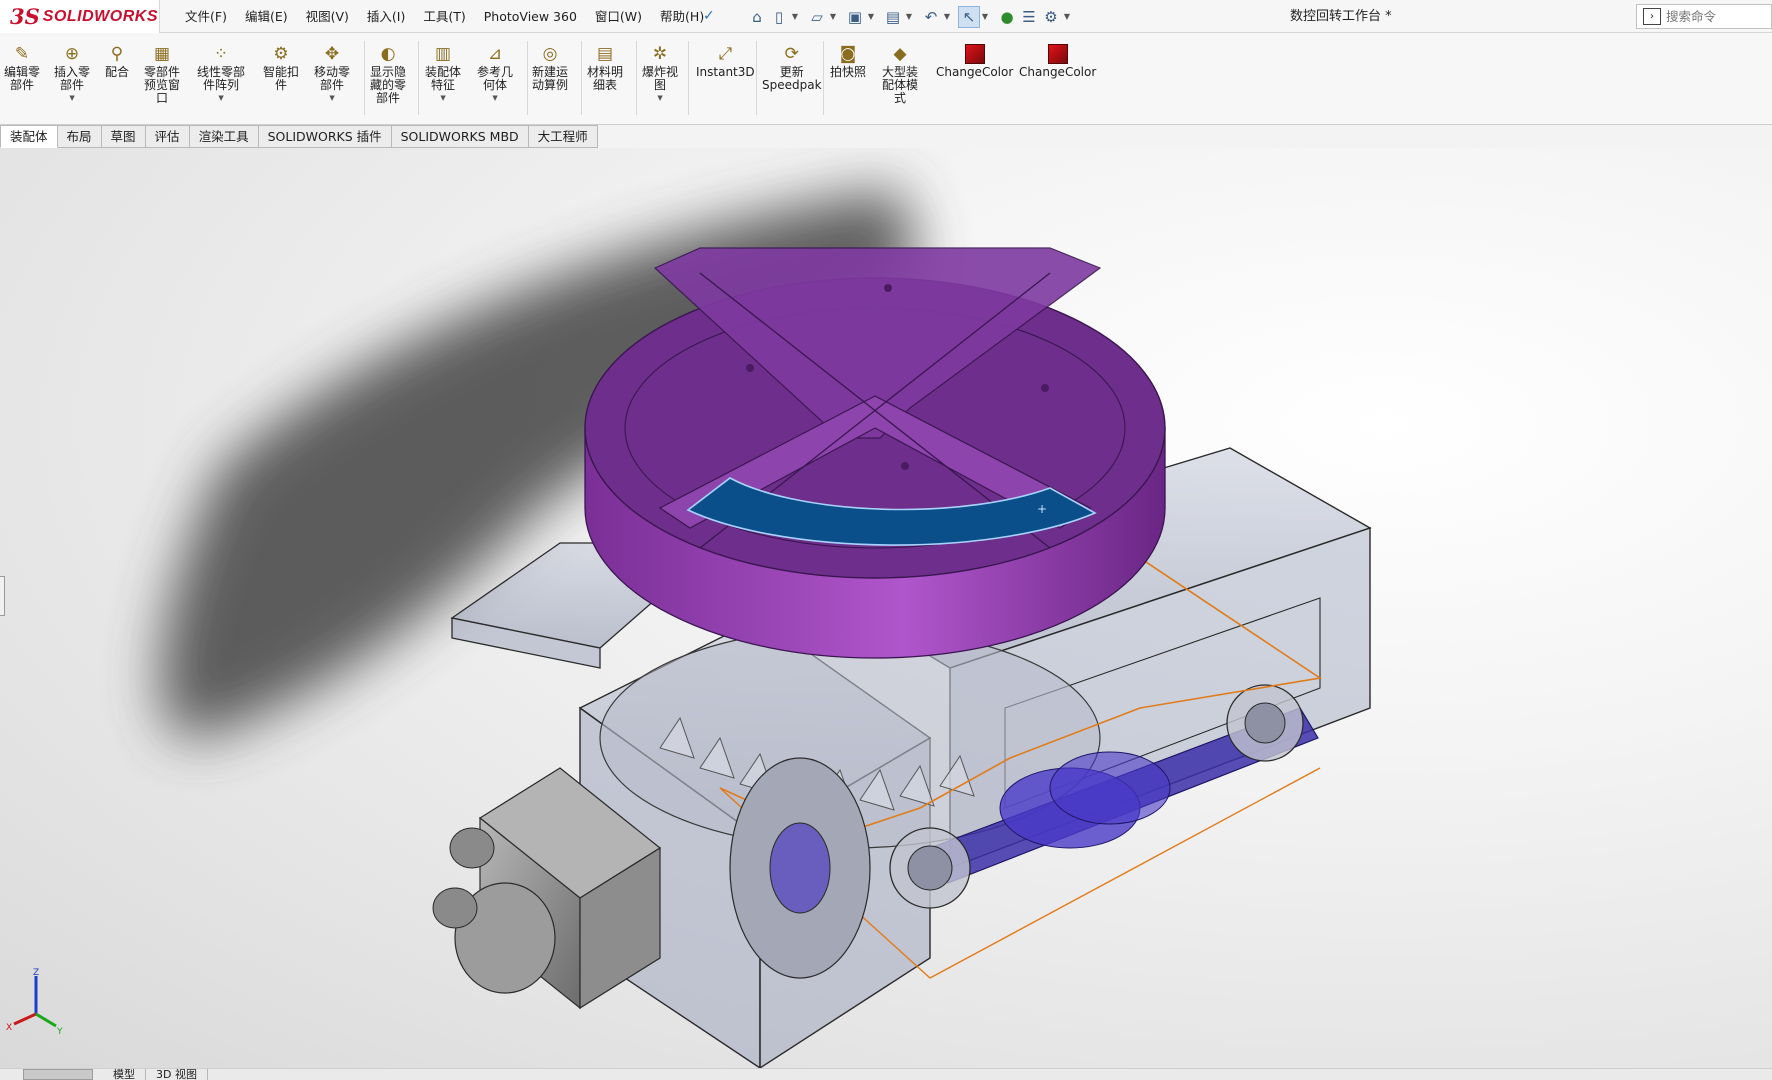  Describe the element at coordinates (58, 1074) in the screenshot. I see `tab-scroll-arrows` at that location.